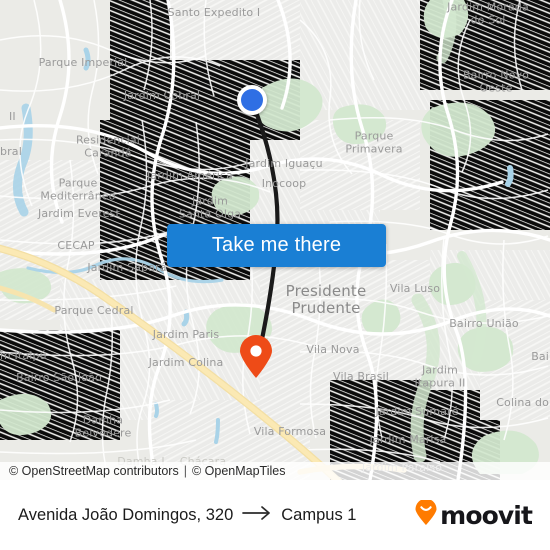  I want to click on moovit-pin-icon, so click(426, 514).